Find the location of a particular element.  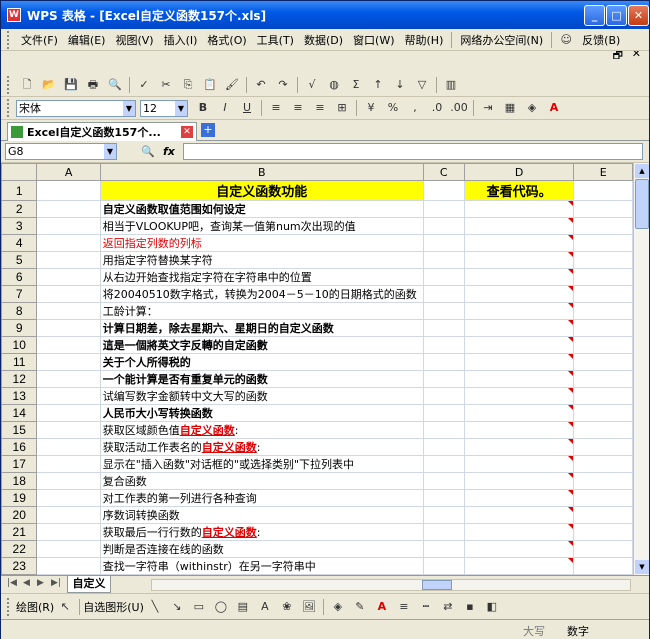

column-header-b: B is located at coordinates (261, 172).